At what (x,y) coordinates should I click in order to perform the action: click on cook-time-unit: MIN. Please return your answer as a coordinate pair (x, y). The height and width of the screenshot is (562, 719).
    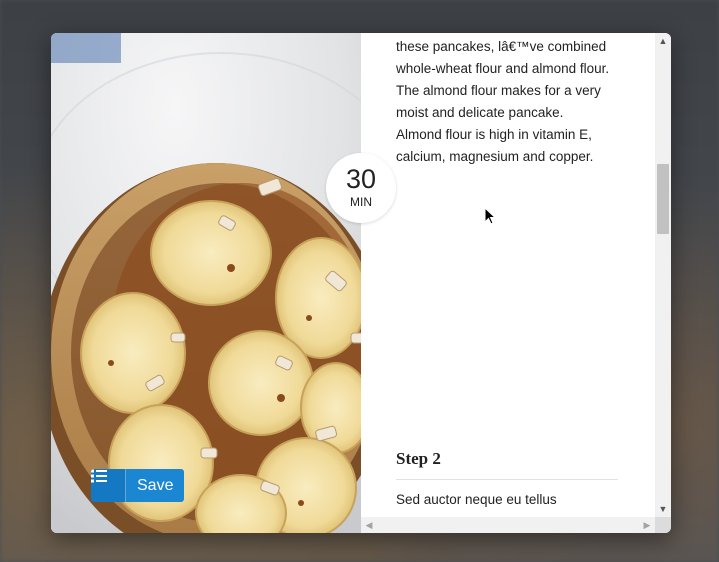
    Looking at the image, I should click on (361, 202).